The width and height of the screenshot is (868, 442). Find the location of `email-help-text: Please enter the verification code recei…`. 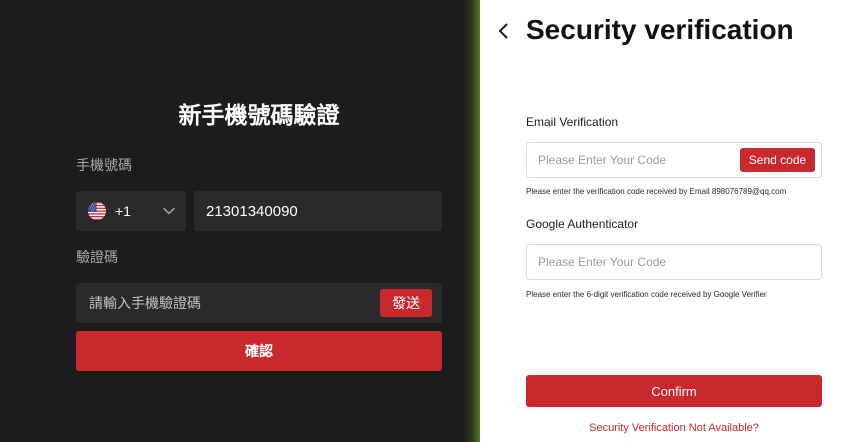

email-help-text: Please enter the verification code recei… is located at coordinates (656, 191).